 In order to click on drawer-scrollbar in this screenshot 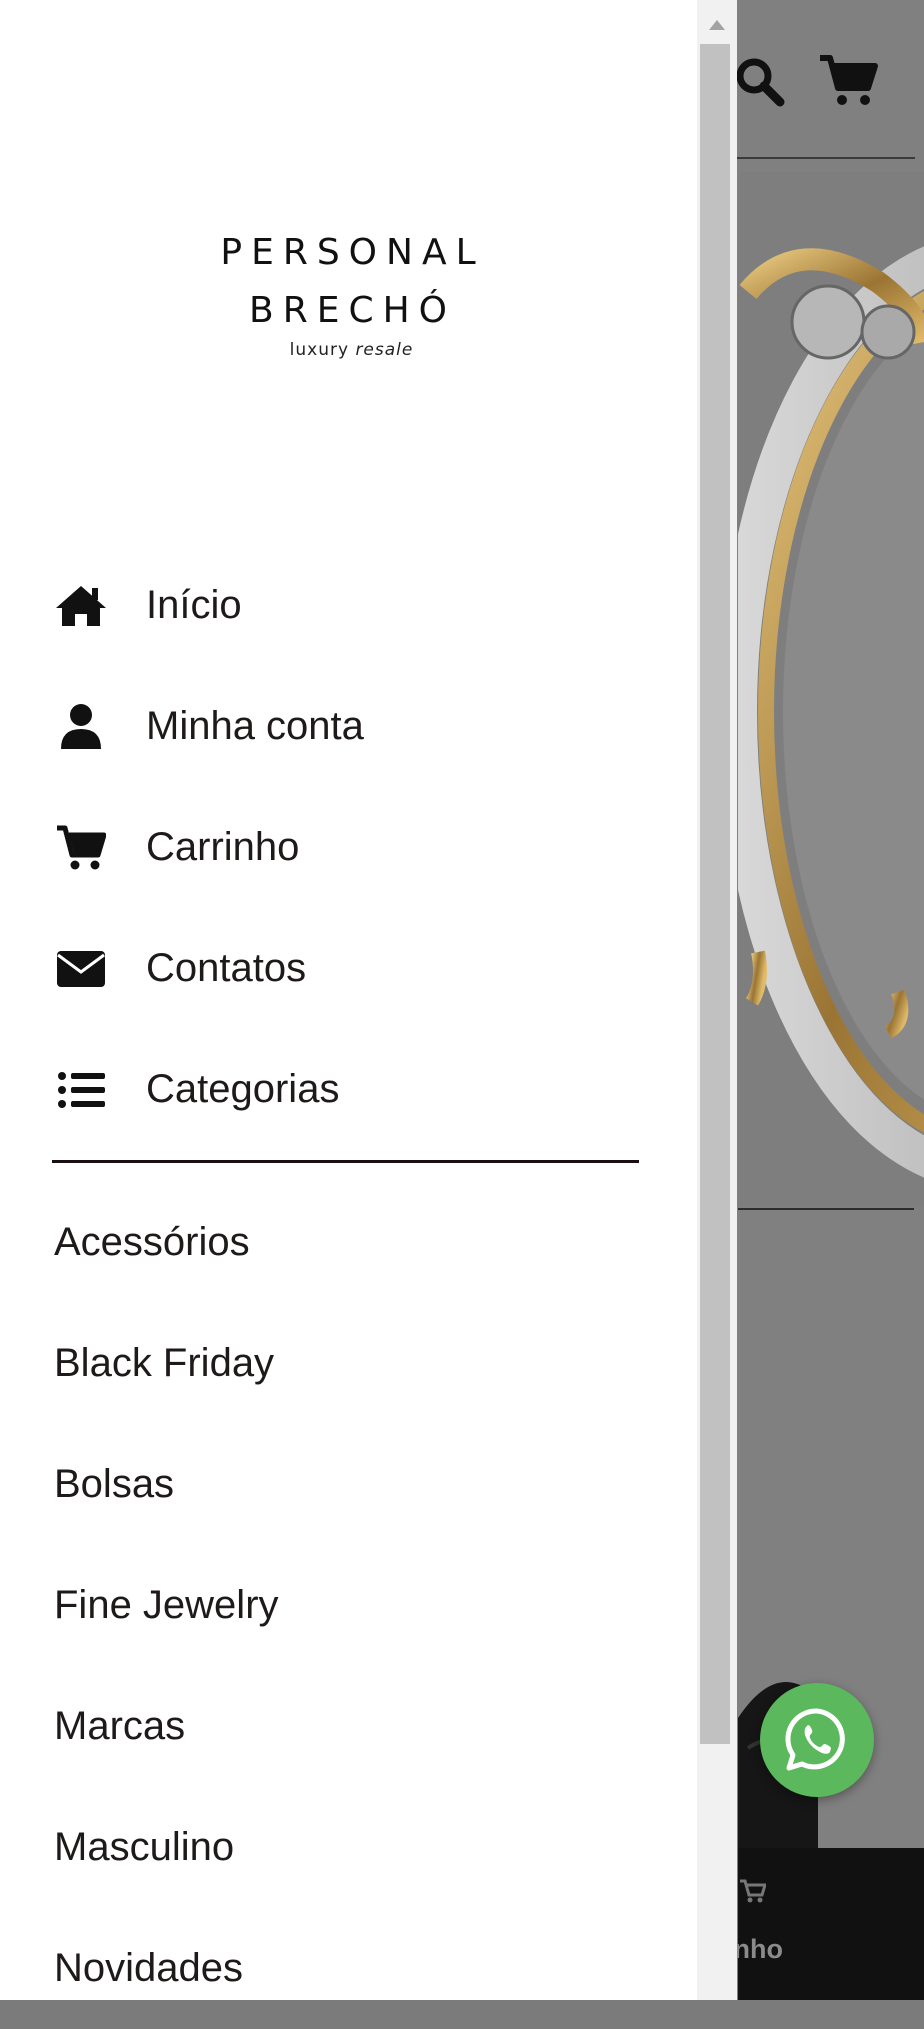, I will do `click(717, 1000)`.